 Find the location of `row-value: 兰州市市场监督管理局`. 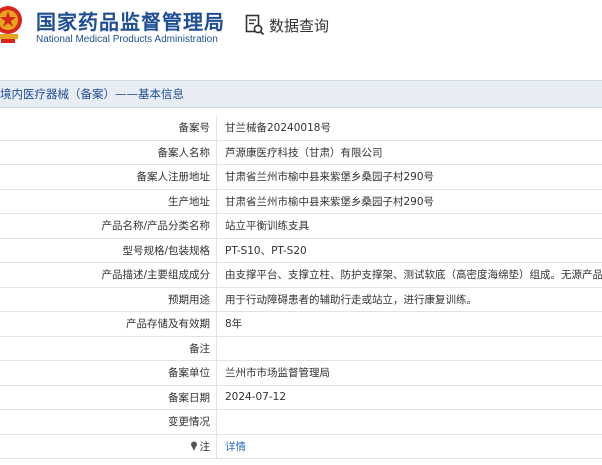

row-value: 兰州市市场监督管理局 is located at coordinates (409, 373).